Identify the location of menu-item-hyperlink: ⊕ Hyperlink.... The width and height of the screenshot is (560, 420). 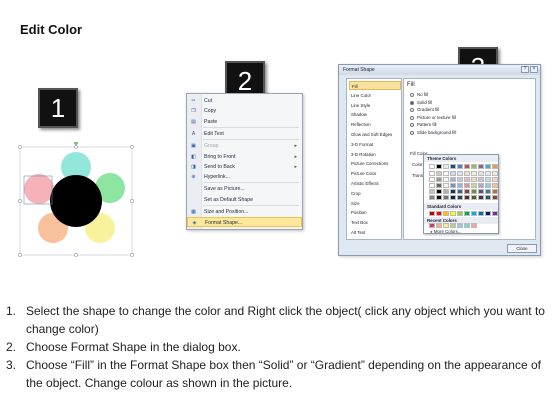
(244, 177).